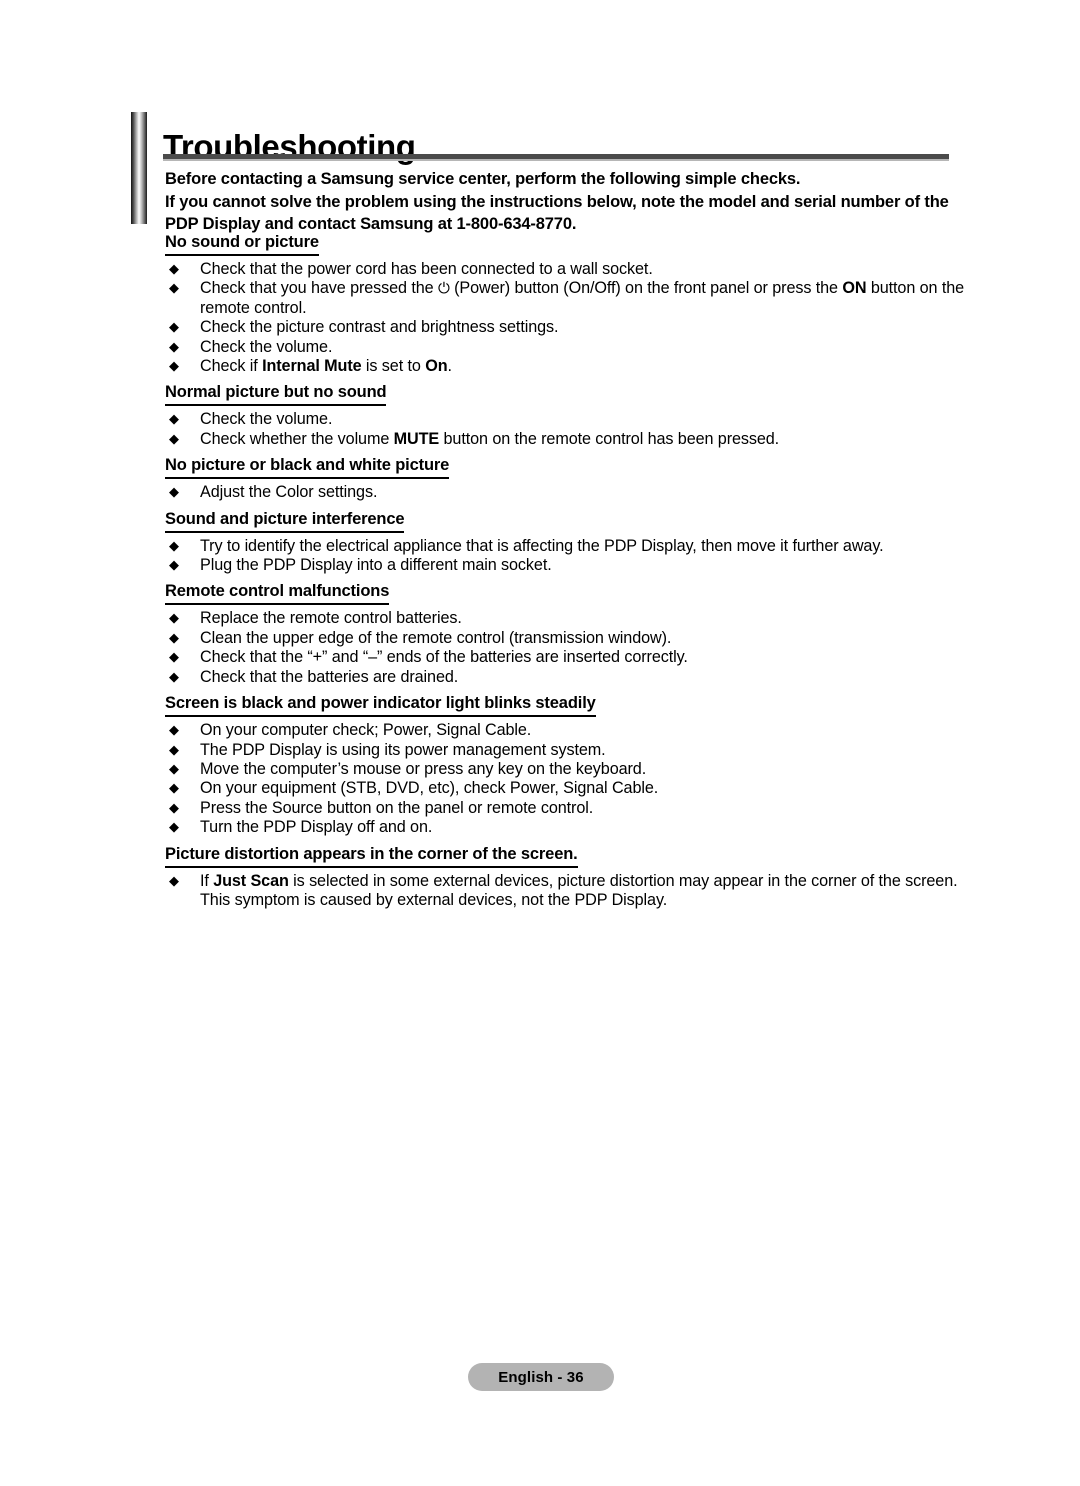 This screenshot has height=1486, width=1080. I want to click on list-item-text: Check that the batteries are drained., so click(329, 676).